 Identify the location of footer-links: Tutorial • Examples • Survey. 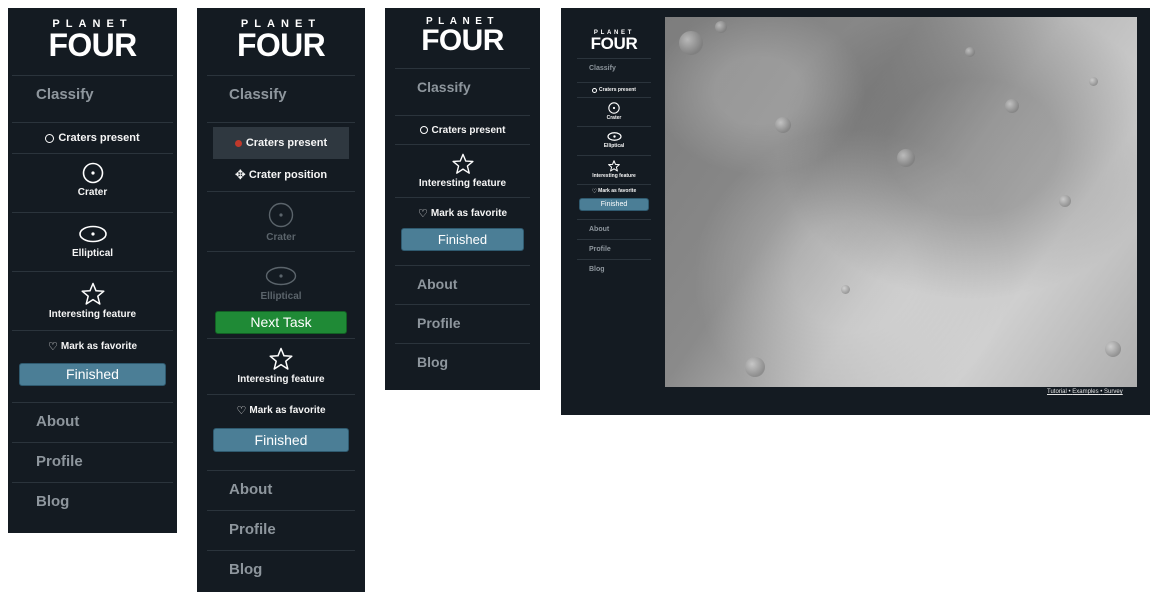
(1085, 392).